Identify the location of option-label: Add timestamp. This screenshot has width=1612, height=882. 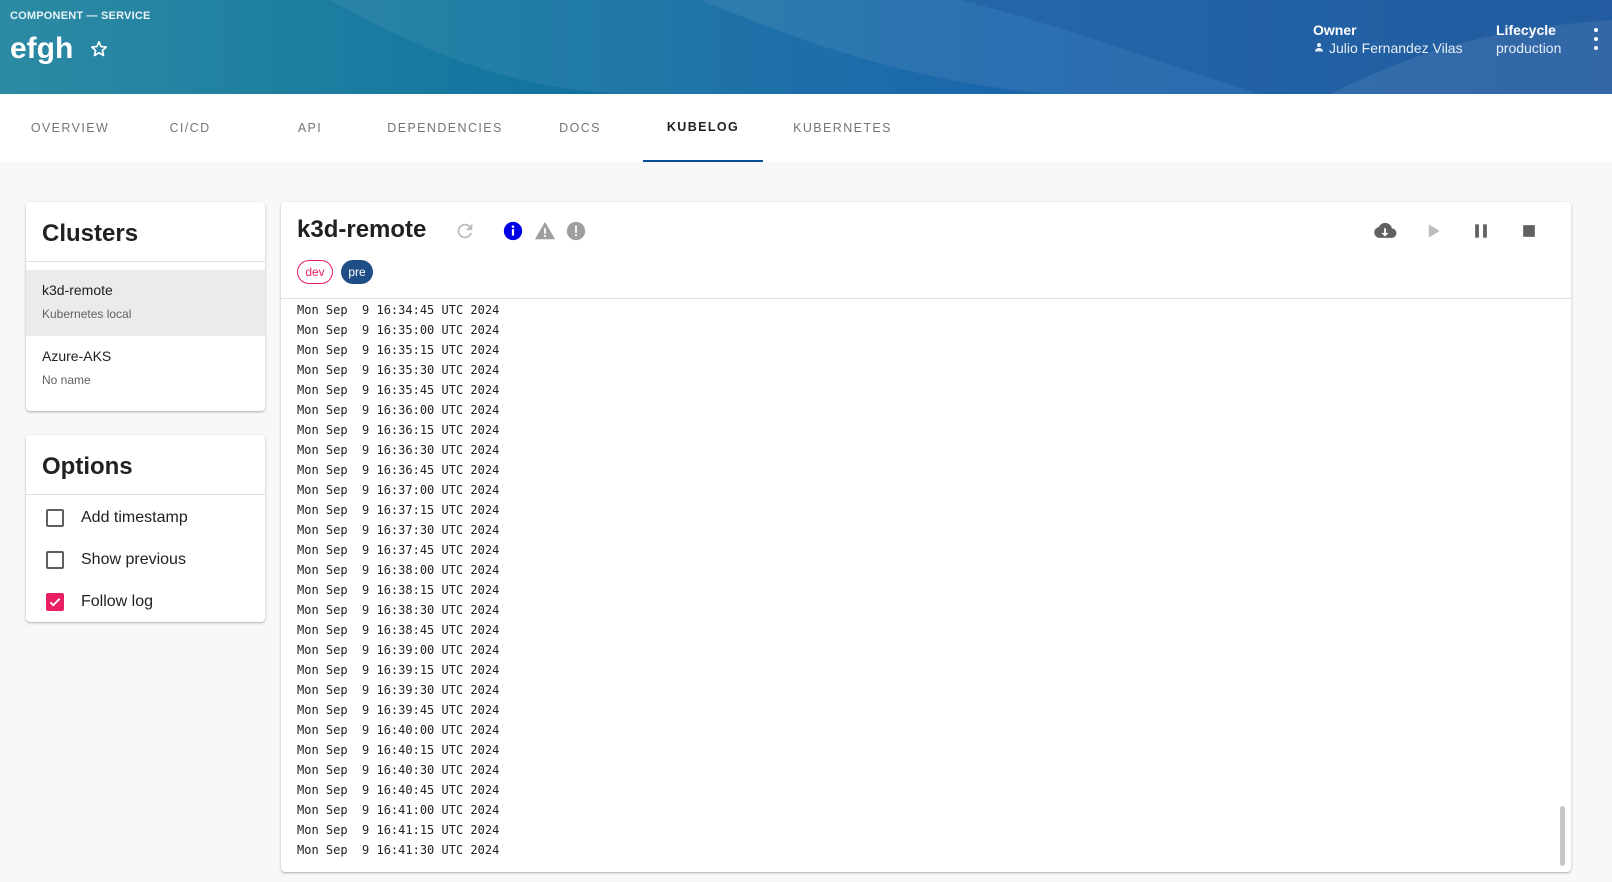
(134, 517).